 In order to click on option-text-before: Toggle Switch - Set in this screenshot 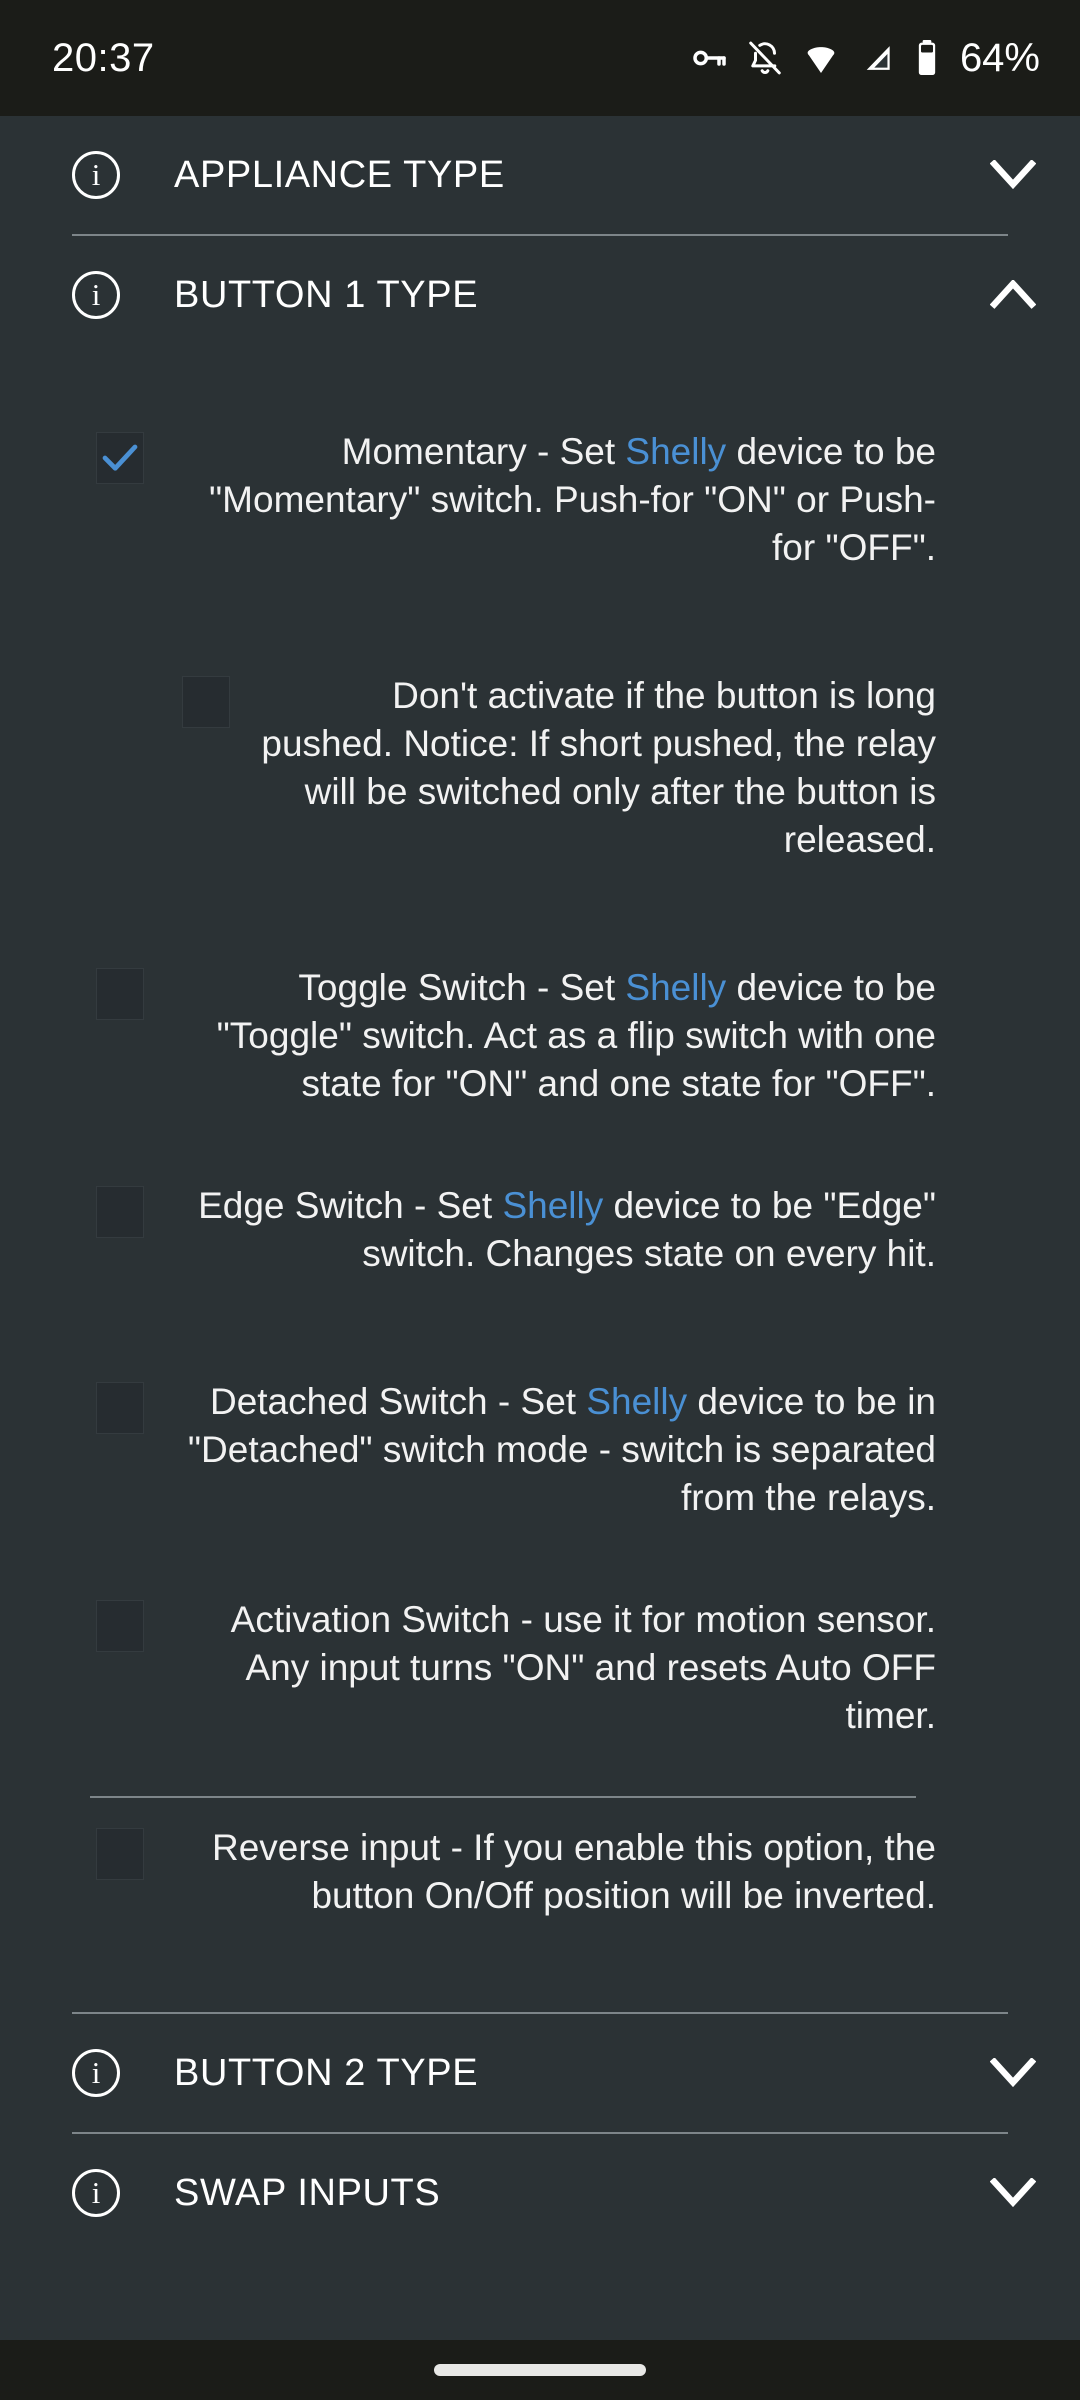, I will do `click(462, 987)`.